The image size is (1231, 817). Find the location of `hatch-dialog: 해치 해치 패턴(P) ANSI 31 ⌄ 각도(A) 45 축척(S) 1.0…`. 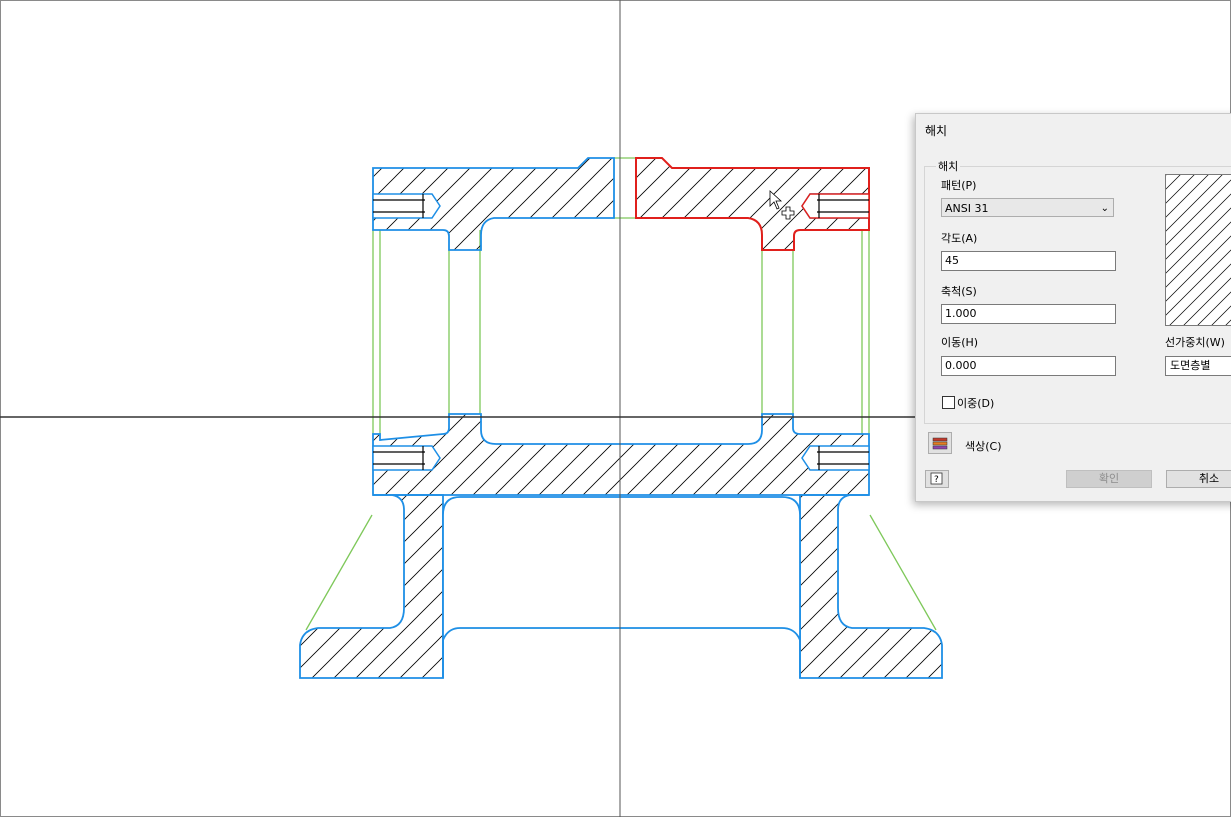

hatch-dialog: 해치 해치 패턴(P) ANSI 31 ⌄ 각도(A) 45 축척(S) 1.0… is located at coordinates (1073, 307).